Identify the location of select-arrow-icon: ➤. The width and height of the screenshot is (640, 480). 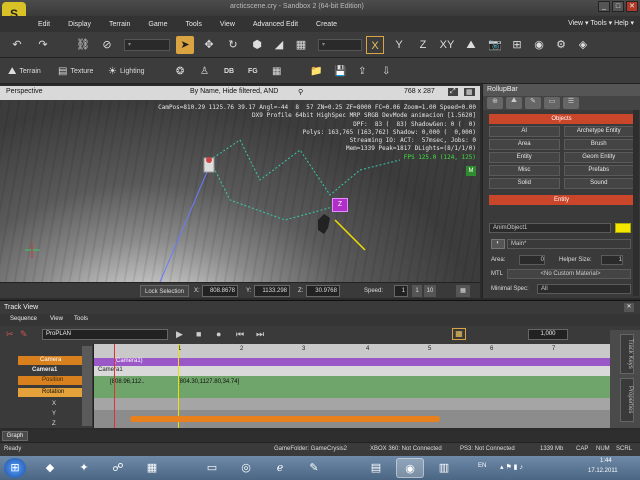
(185, 45).